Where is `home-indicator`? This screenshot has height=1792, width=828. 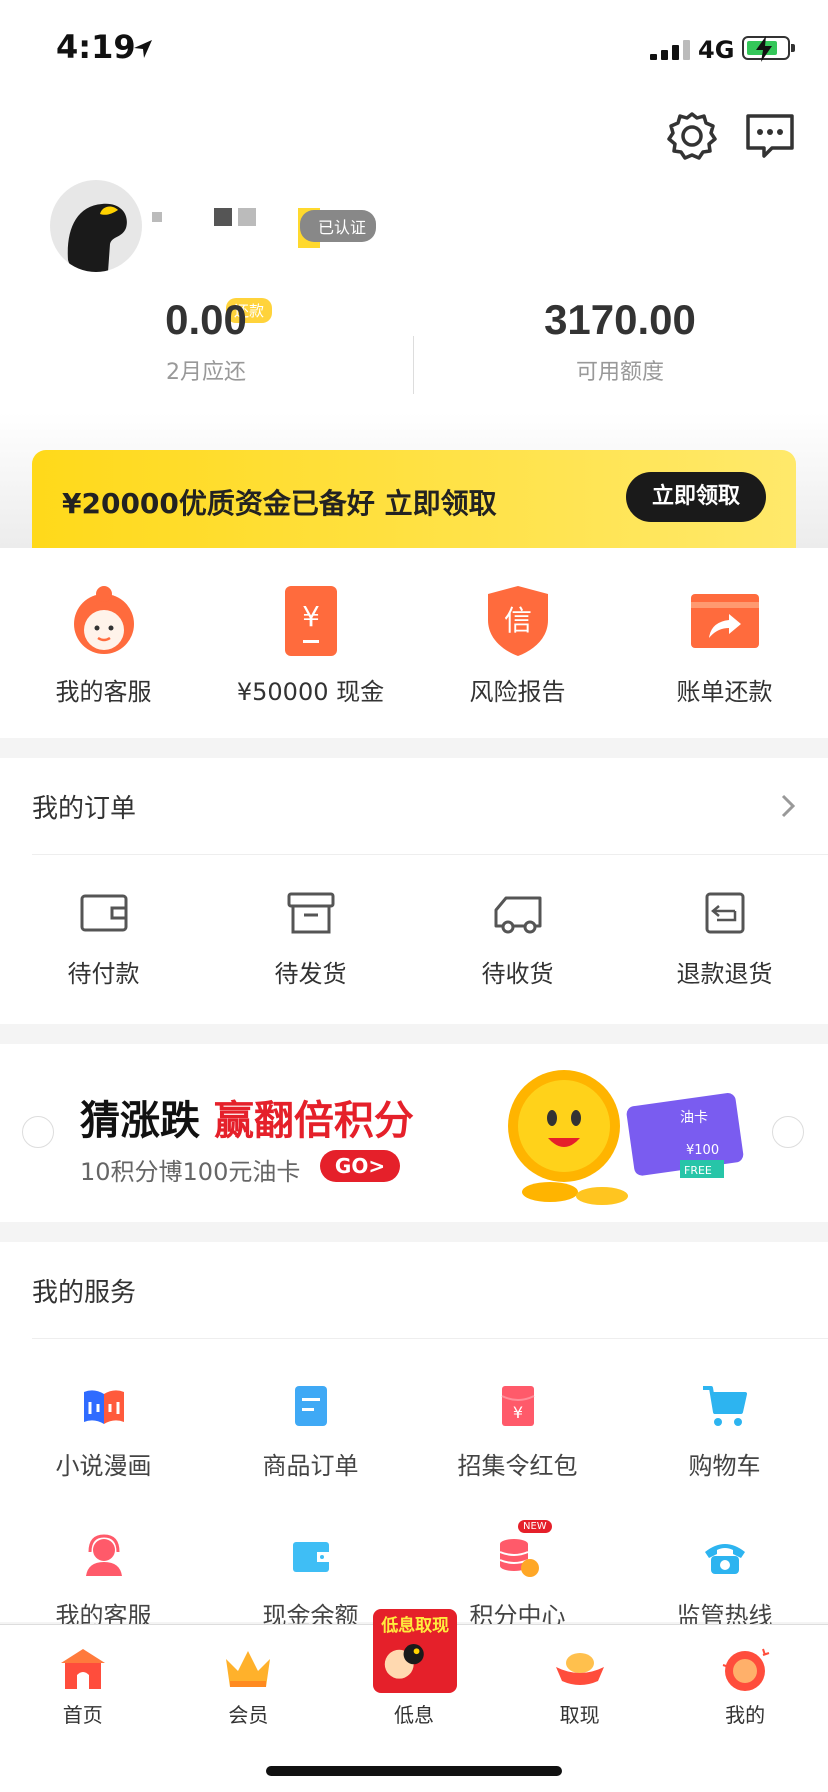 home-indicator is located at coordinates (414, 1771).